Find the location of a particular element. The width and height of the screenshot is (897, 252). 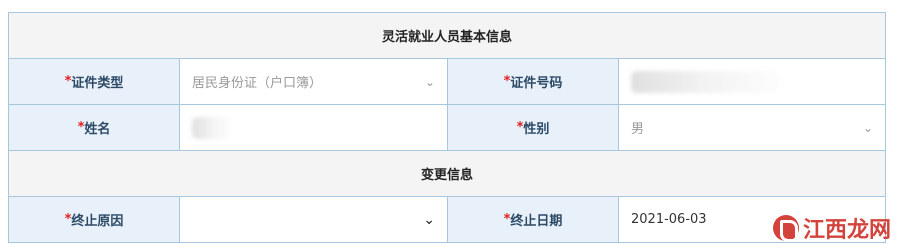

name-label: * 姓名 is located at coordinates (94, 127).